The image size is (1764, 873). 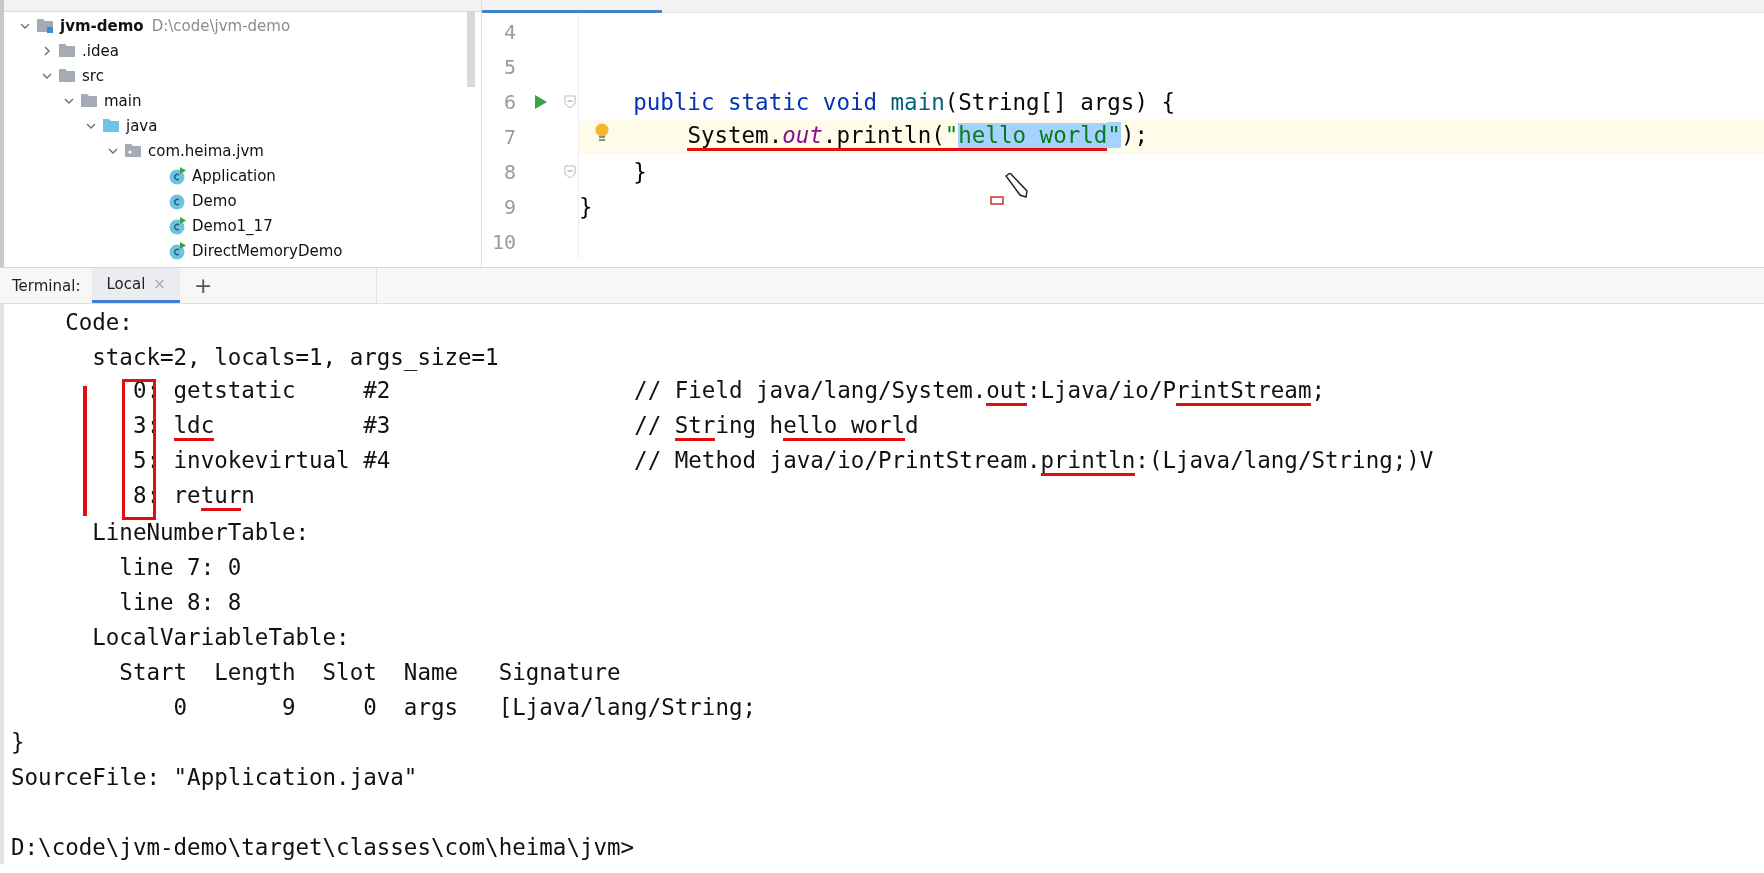 What do you see at coordinates (93, 75) in the screenshot?
I see `tree-item: src` at bounding box center [93, 75].